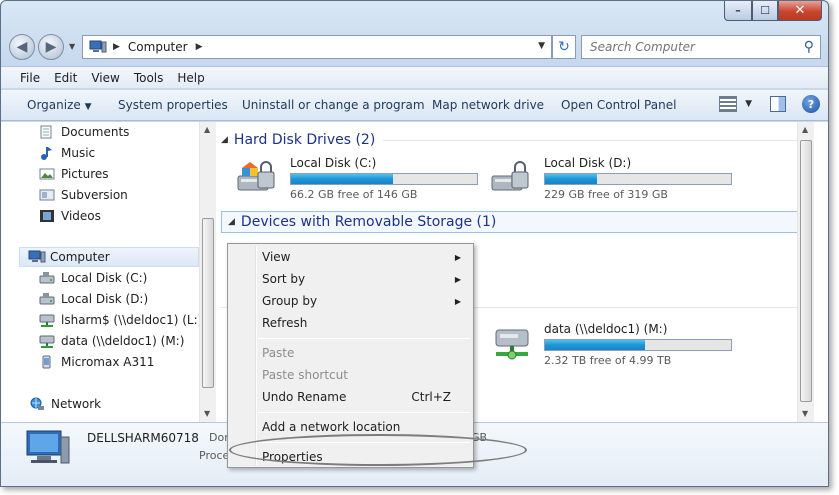 The height and width of the screenshot is (495, 839). I want to click on address-dropdown-icon: ▼, so click(541, 46).